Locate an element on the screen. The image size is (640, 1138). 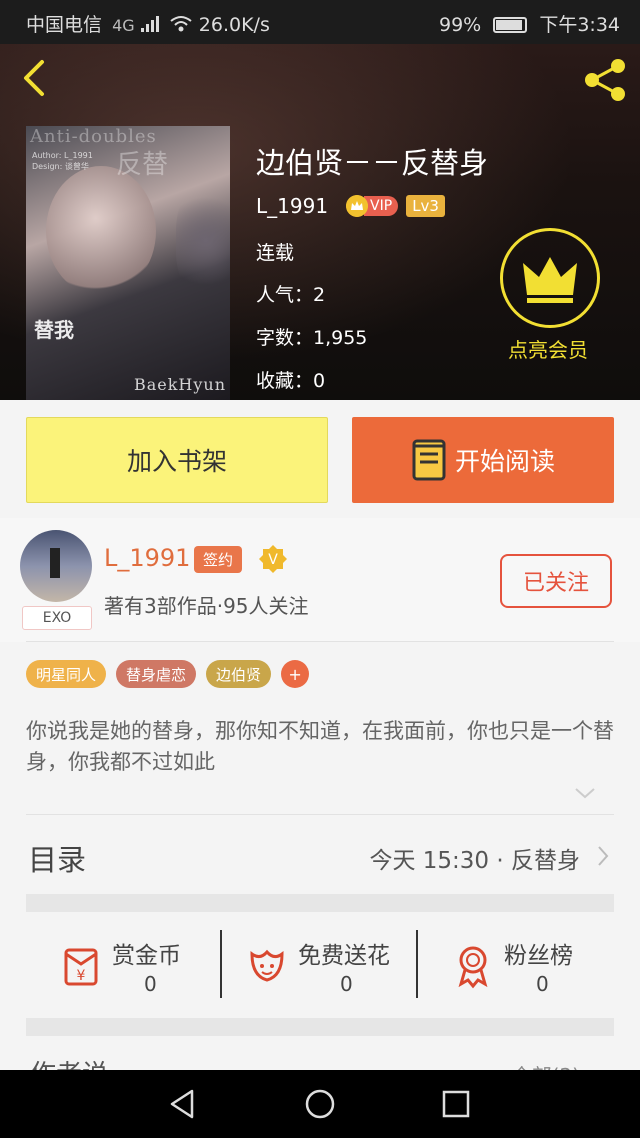
cover-title-cn: 反替 is located at coordinates (142, 165).